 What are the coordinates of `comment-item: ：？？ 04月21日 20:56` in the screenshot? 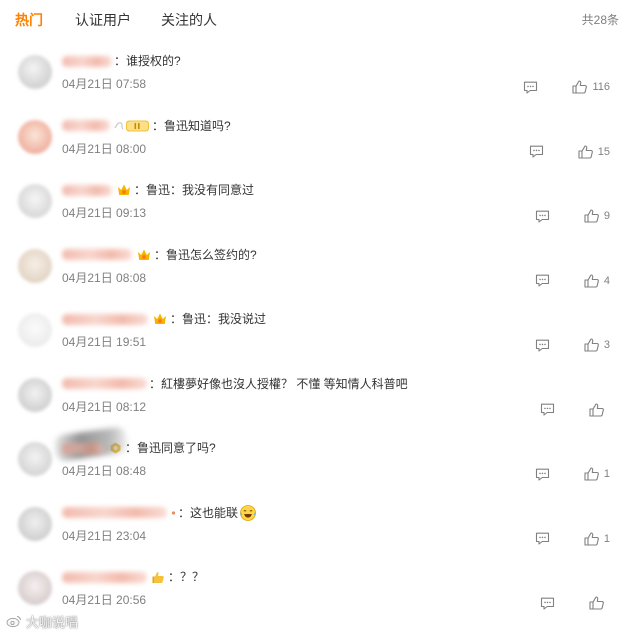 It's located at (313, 596).